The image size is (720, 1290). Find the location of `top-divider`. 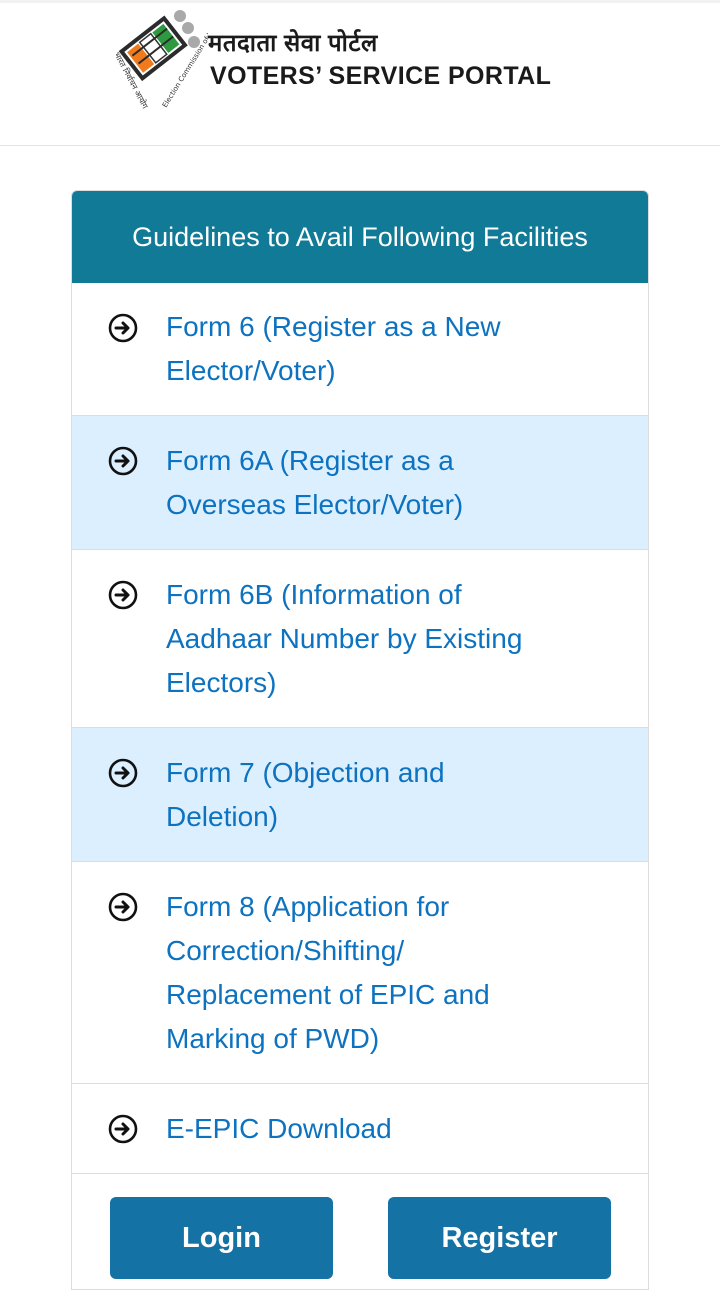

top-divider is located at coordinates (360, 1).